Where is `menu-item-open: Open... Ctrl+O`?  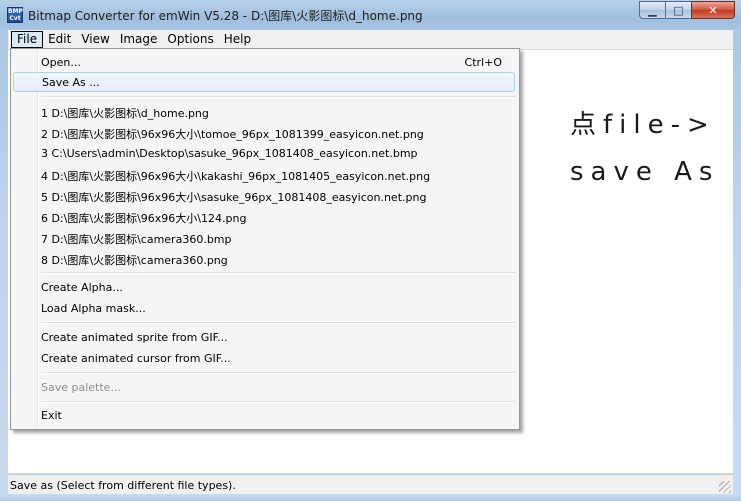
menu-item-open: Open... Ctrl+O is located at coordinates (264, 62).